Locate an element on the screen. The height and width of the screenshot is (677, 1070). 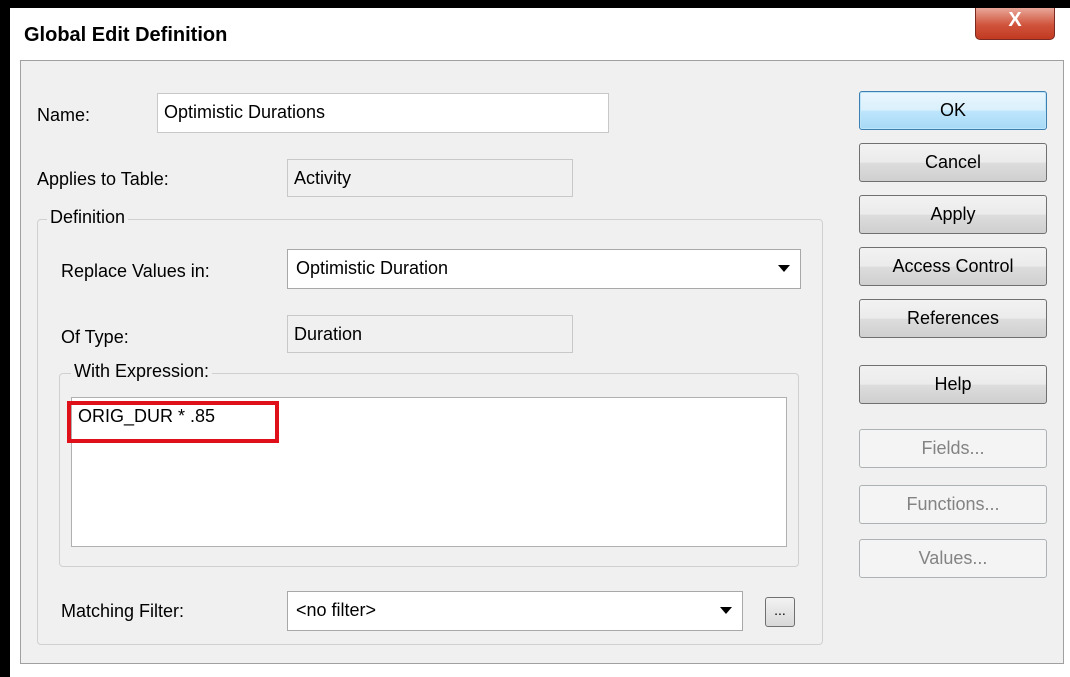
replace-values-label: Replace Values in: is located at coordinates (135, 271).